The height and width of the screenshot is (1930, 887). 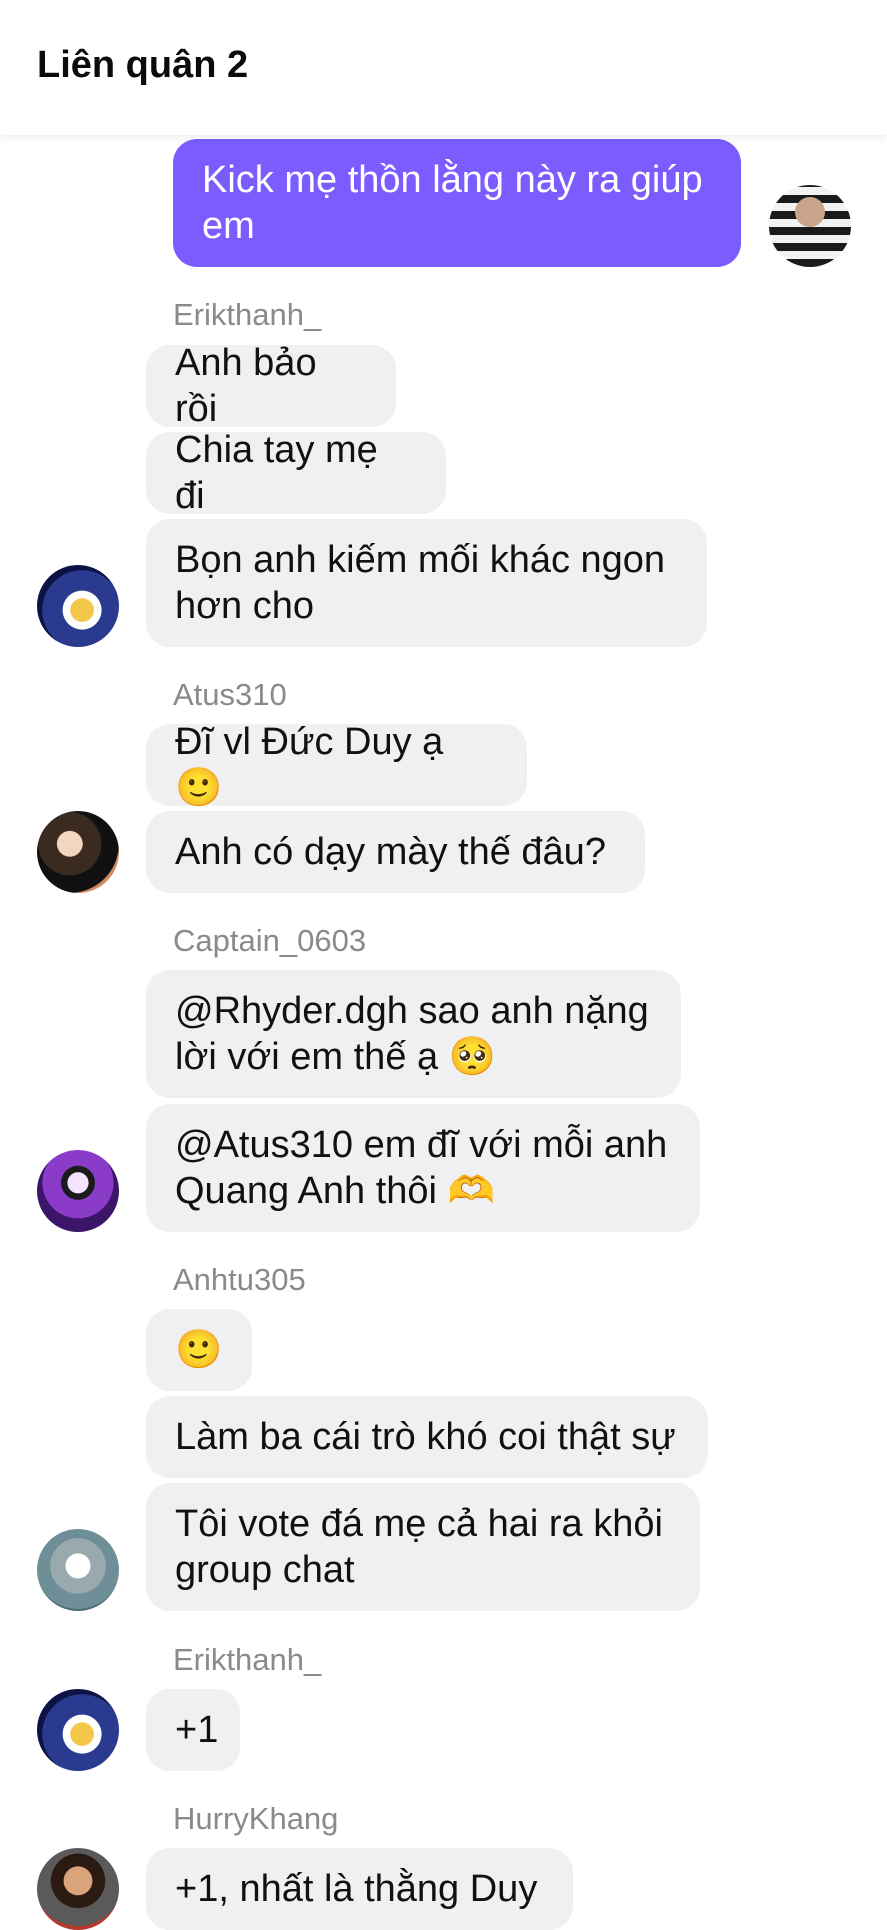 I want to click on message-text: Anh bảo rồi, so click(x=246, y=386).